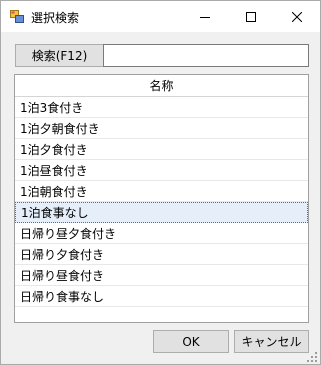 This screenshot has width=321, height=365. Describe the element at coordinates (160, 16) in the screenshot. I see `title-bar: 選択検索` at that location.